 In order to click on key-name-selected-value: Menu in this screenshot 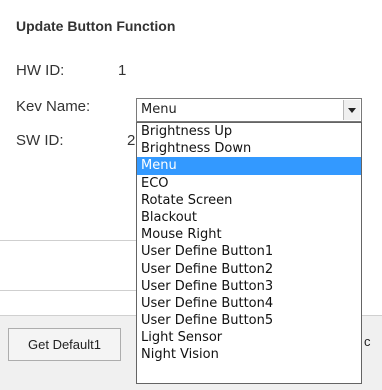, I will do `click(159, 109)`.